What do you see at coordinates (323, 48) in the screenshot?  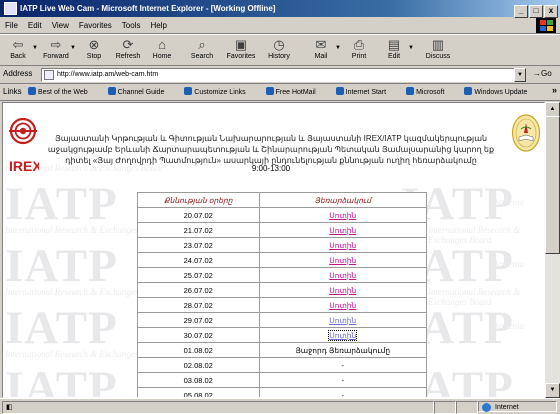 I see `mail-button: ✉ Mail ▼` at bounding box center [323, 48].